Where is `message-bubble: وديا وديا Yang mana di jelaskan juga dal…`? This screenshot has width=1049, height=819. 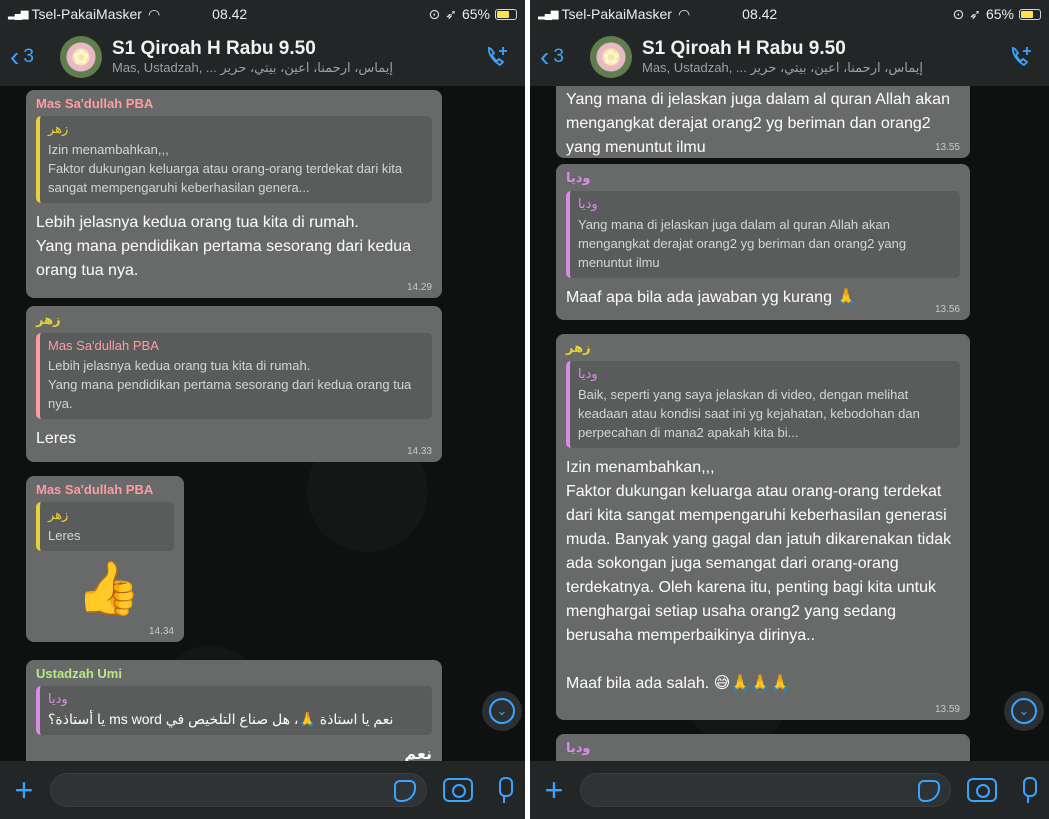
message-bubble: وديا وديا Yang mana di jelaskan juga dal… is located at coordinates (763, 242).